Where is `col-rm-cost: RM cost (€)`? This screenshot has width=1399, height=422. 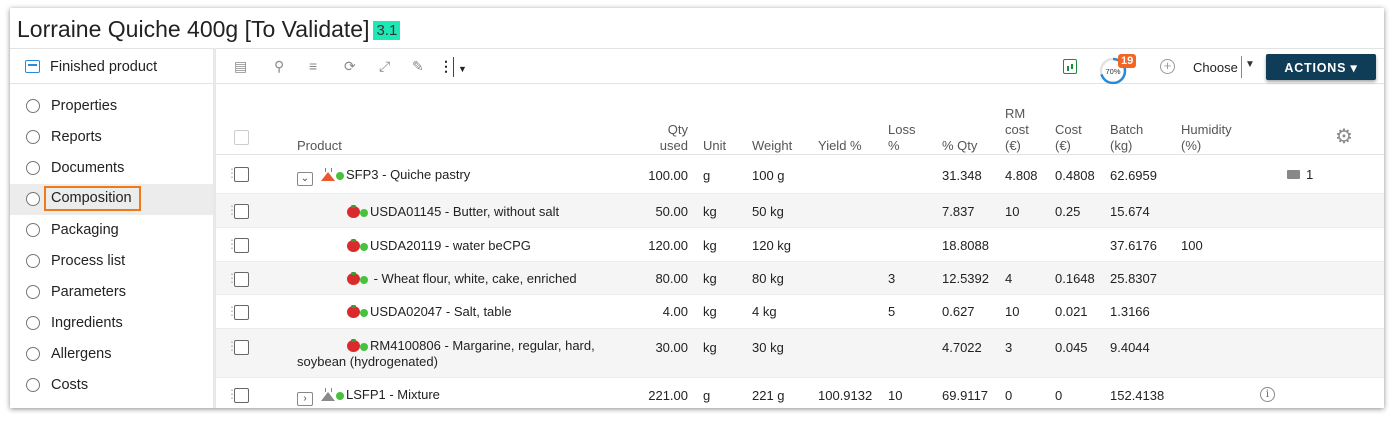 col-rm-cost: RM cost (€) is located at coordinates (1017, 130).